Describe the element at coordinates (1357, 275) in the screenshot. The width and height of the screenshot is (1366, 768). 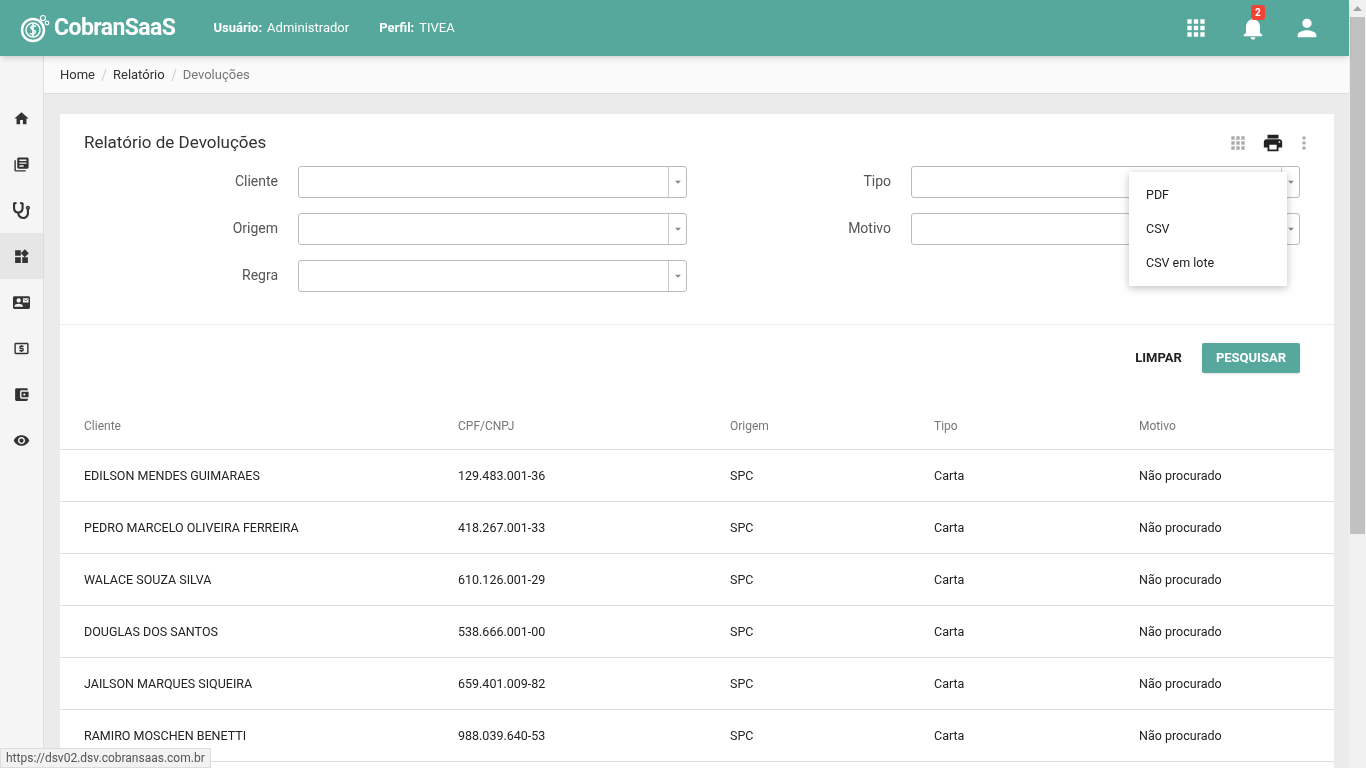
I see `scrollbar-thumb` at that location.